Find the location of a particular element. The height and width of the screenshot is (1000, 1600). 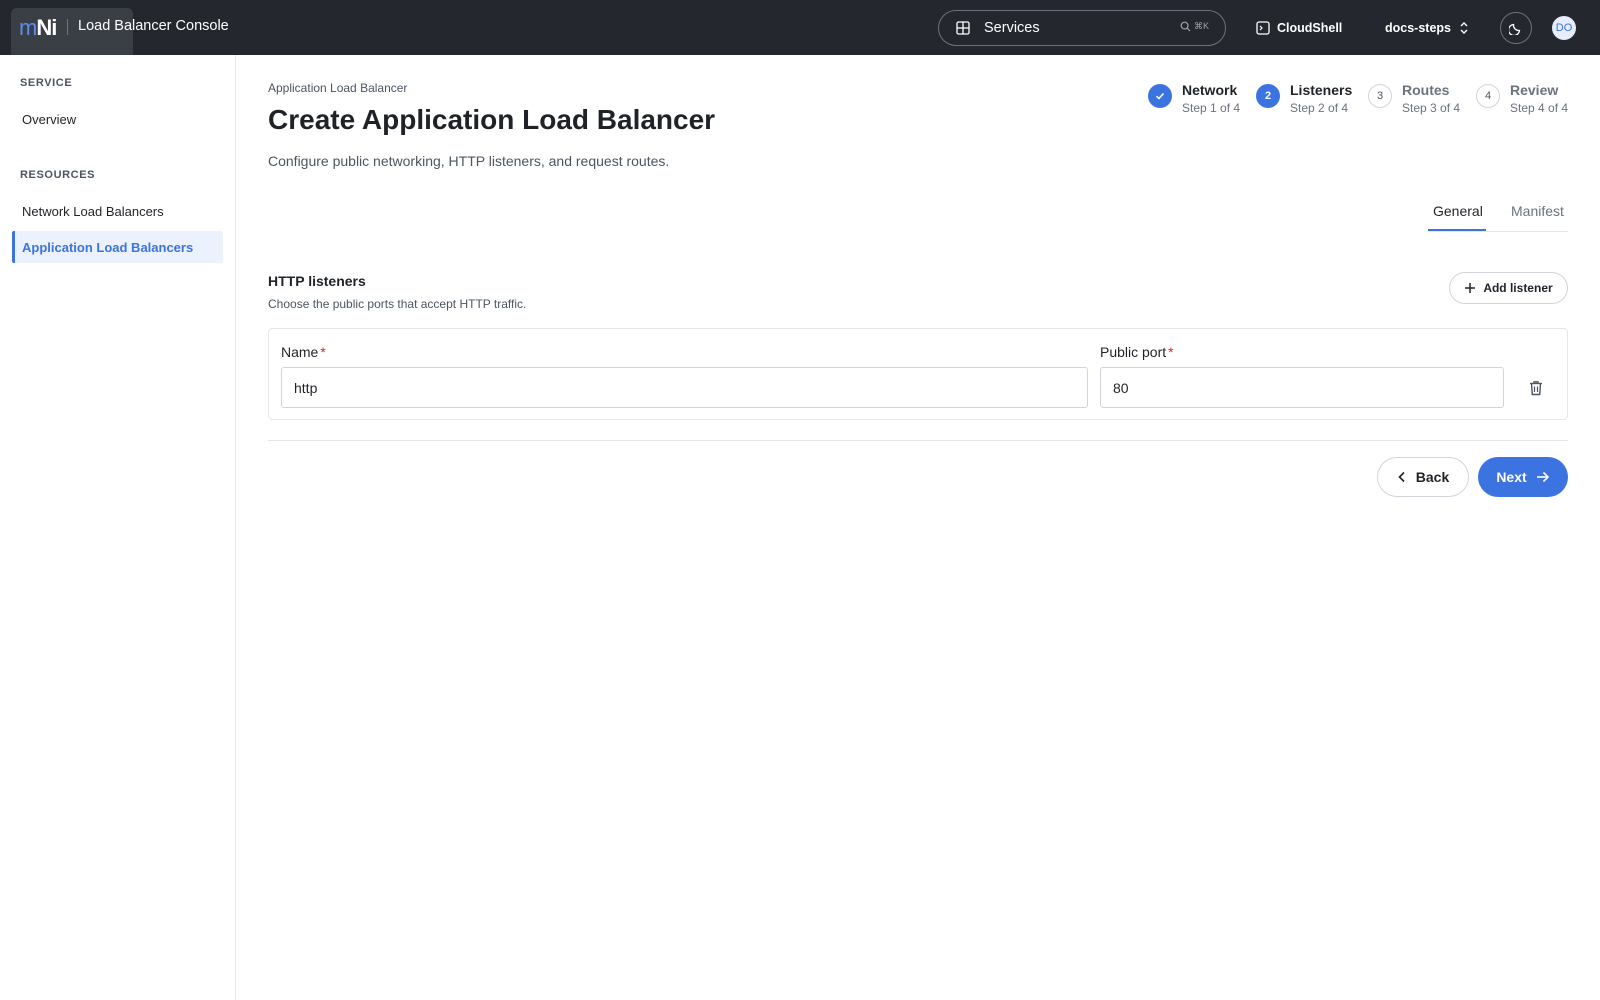

next-label: Next is located at coordinates (1511, 477).